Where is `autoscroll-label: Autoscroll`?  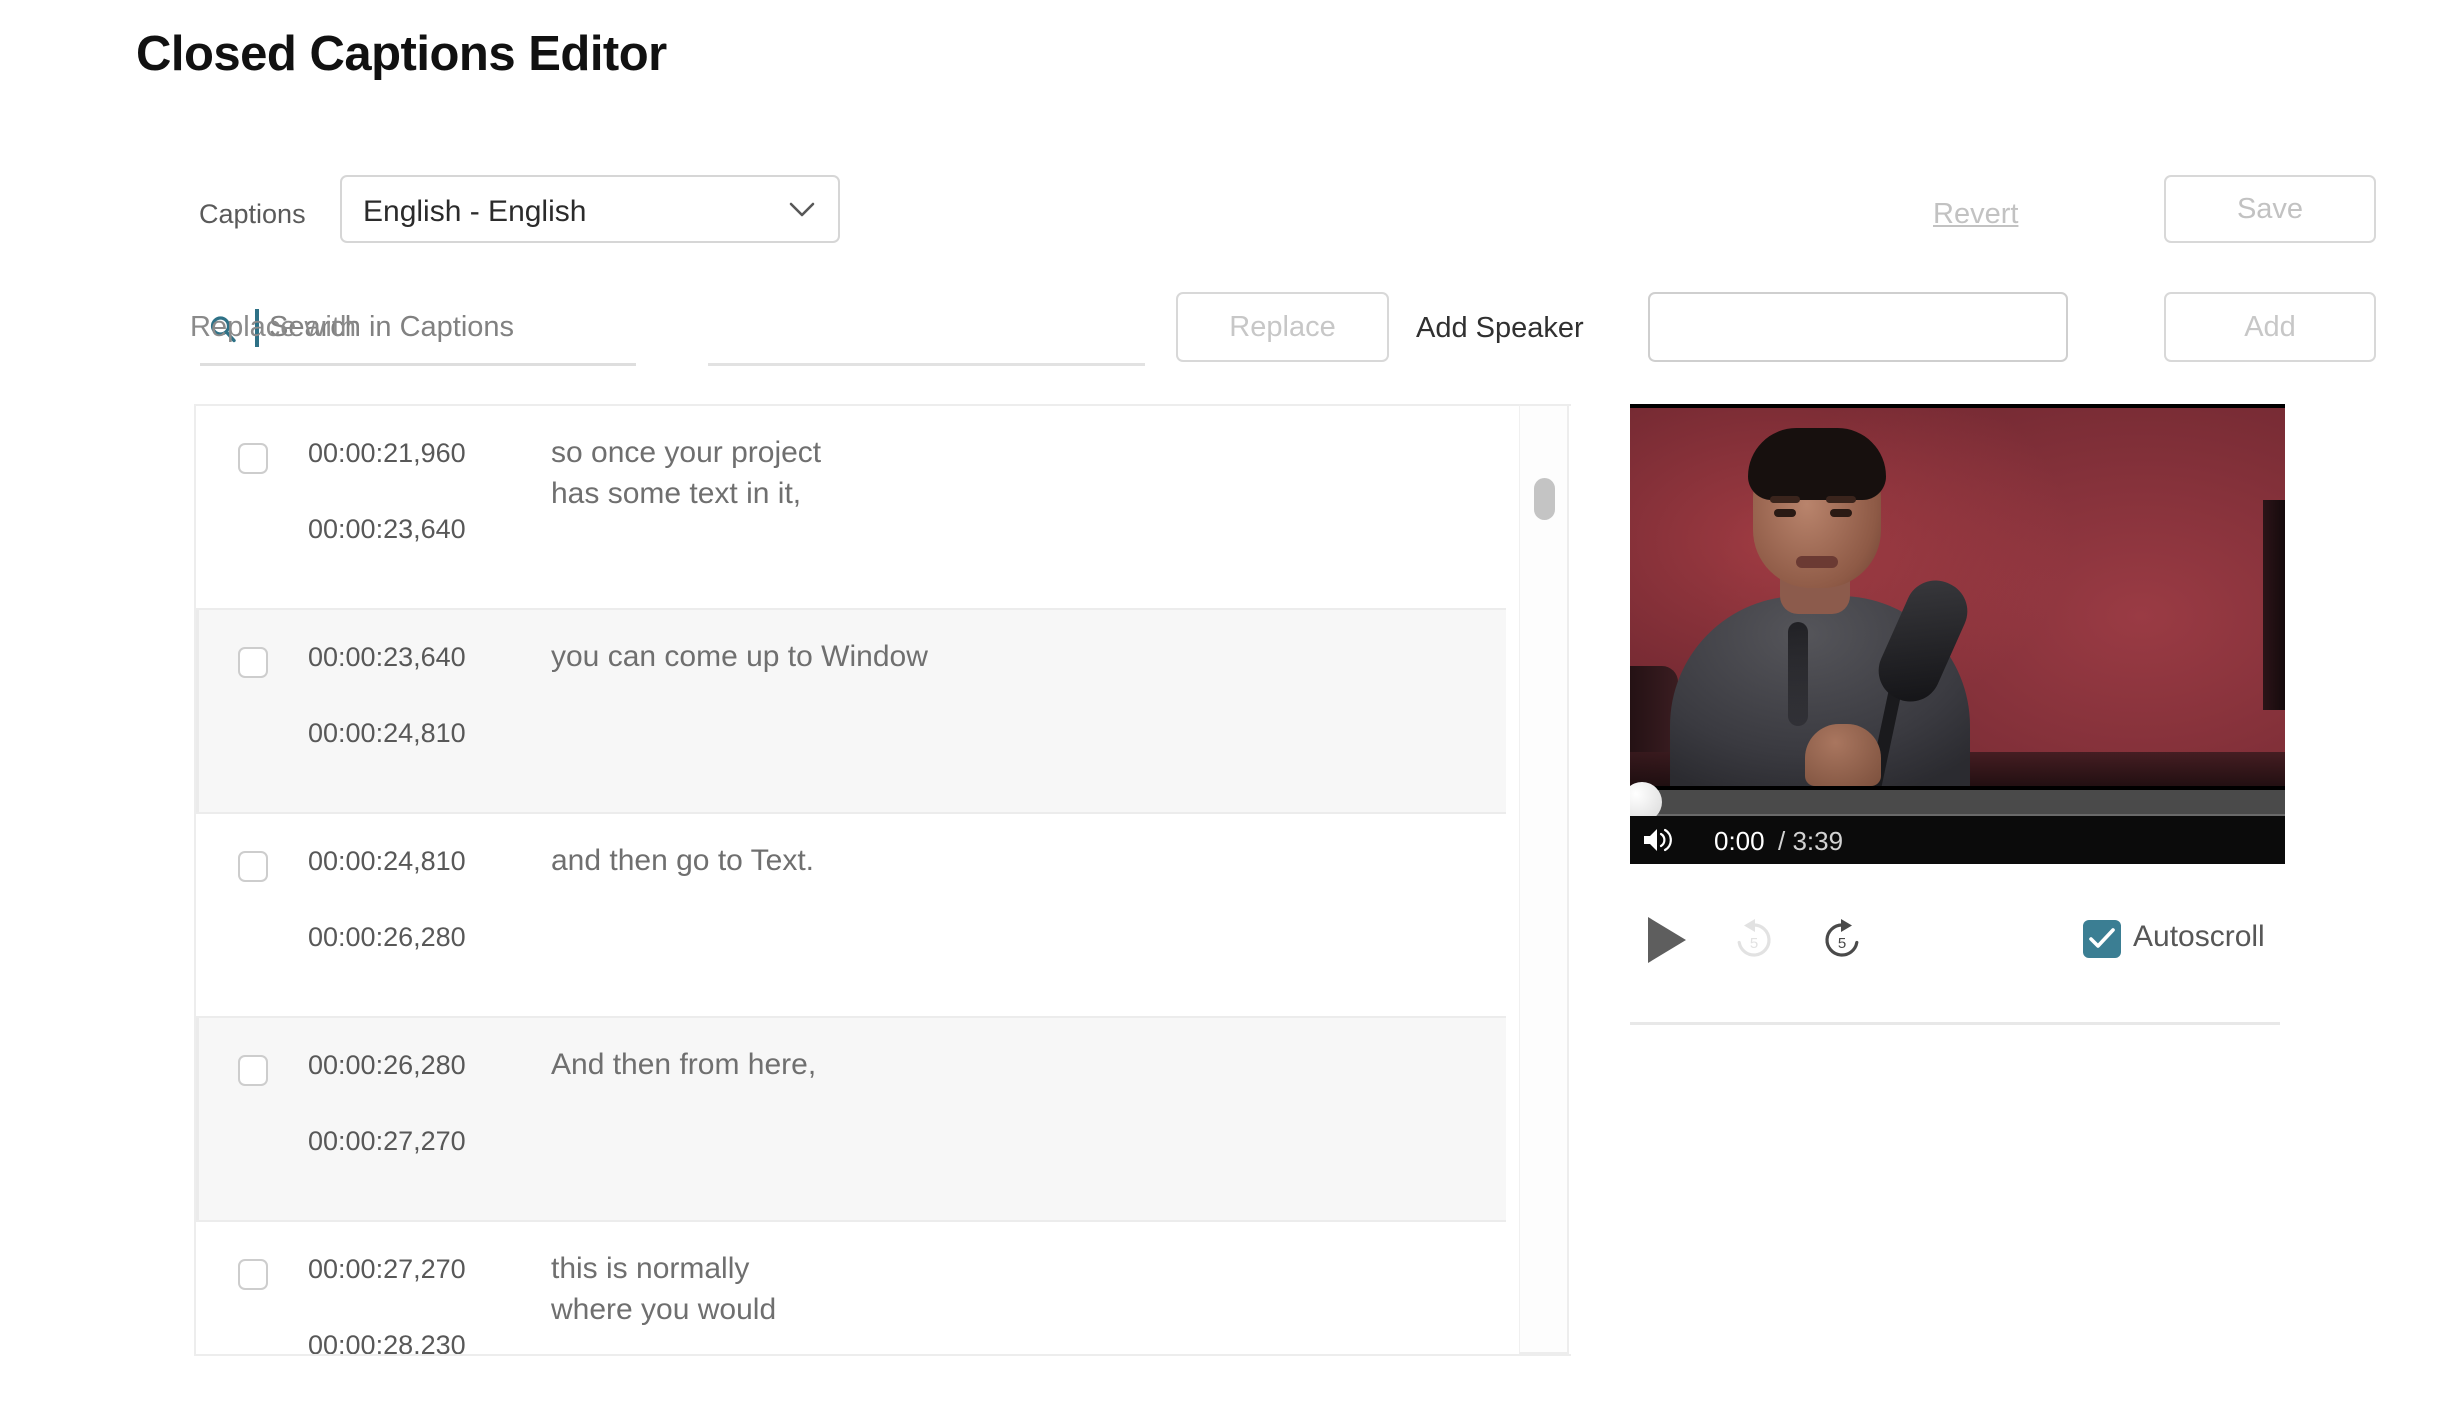
autoscroll-label: Autoscroll is located at coordinates (2199, 936).